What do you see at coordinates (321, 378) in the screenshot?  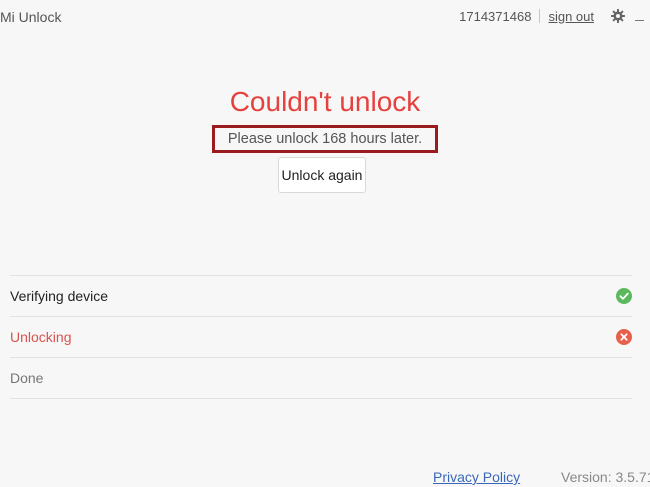 I see `step-done: Done` at bounding box center [321, 378].